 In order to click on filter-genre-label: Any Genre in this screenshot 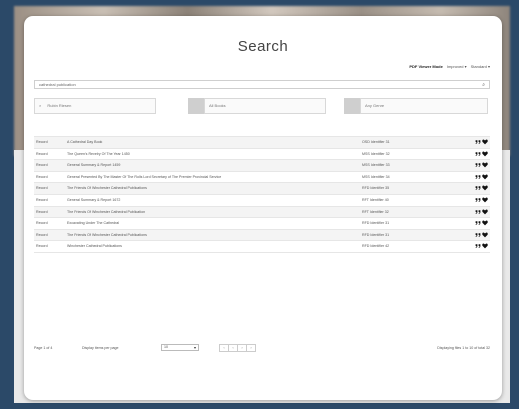, I will do `click(375, 105)`.